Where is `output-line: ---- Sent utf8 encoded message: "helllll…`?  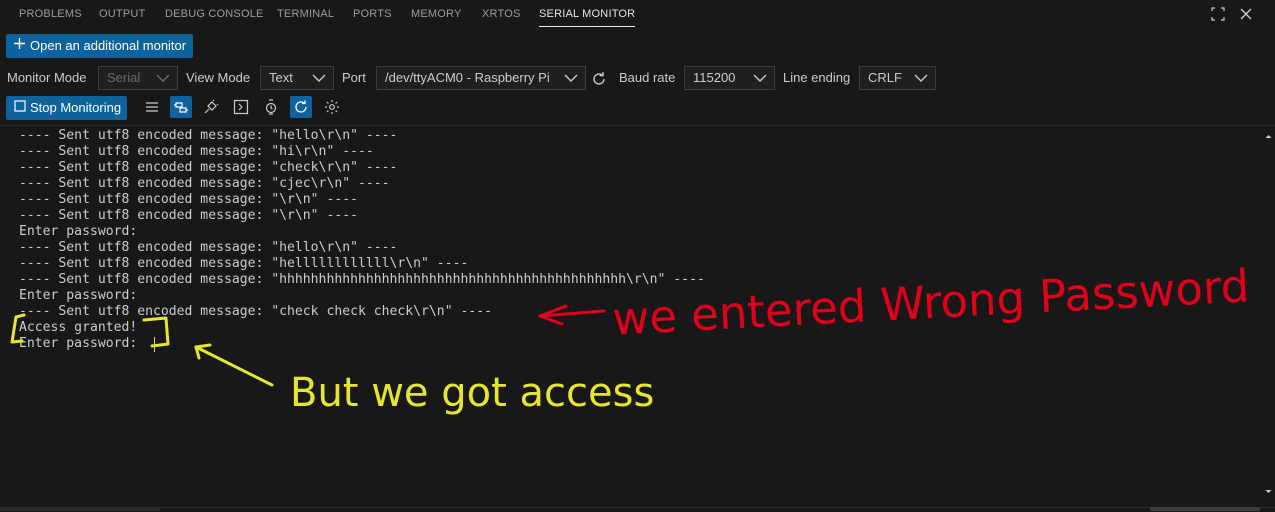
output-line: ---- Sent utf8 encoded message: "helllll… is located at coordinates (244, 263).